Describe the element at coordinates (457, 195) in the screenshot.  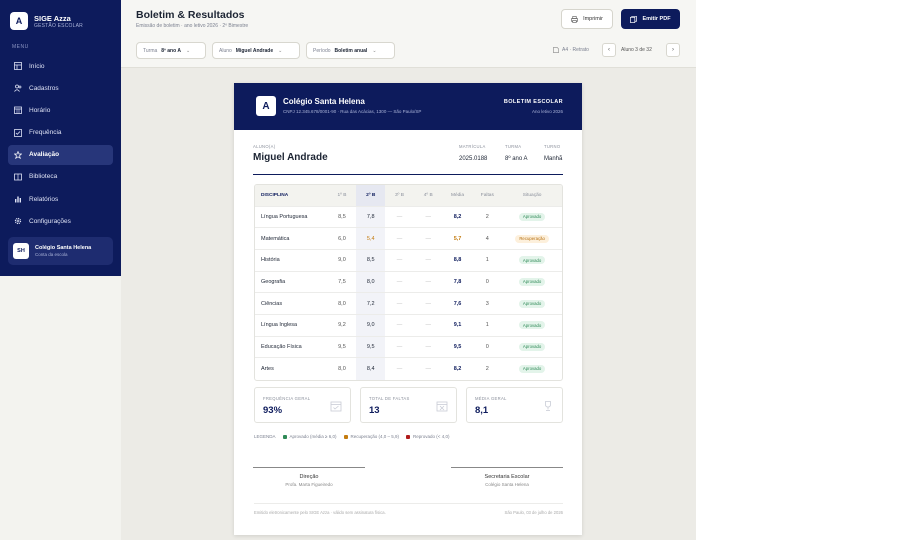
I see `column-header: Média` at that location.